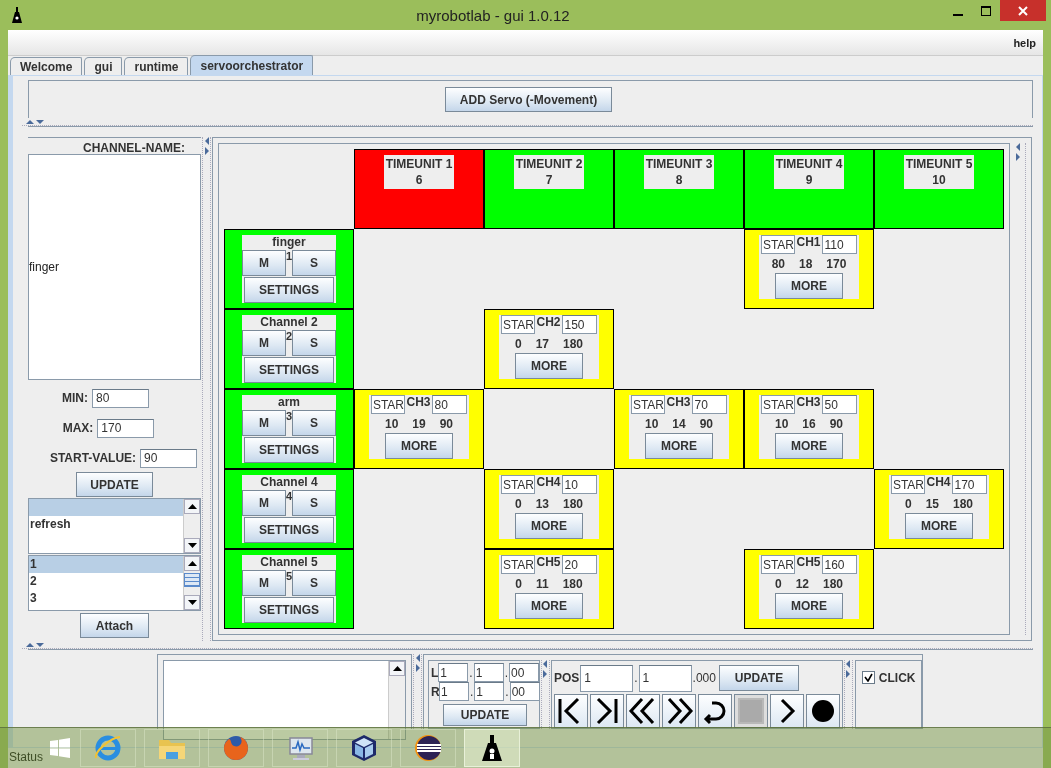  I want to click on tab: runtime, so click(156, 66).